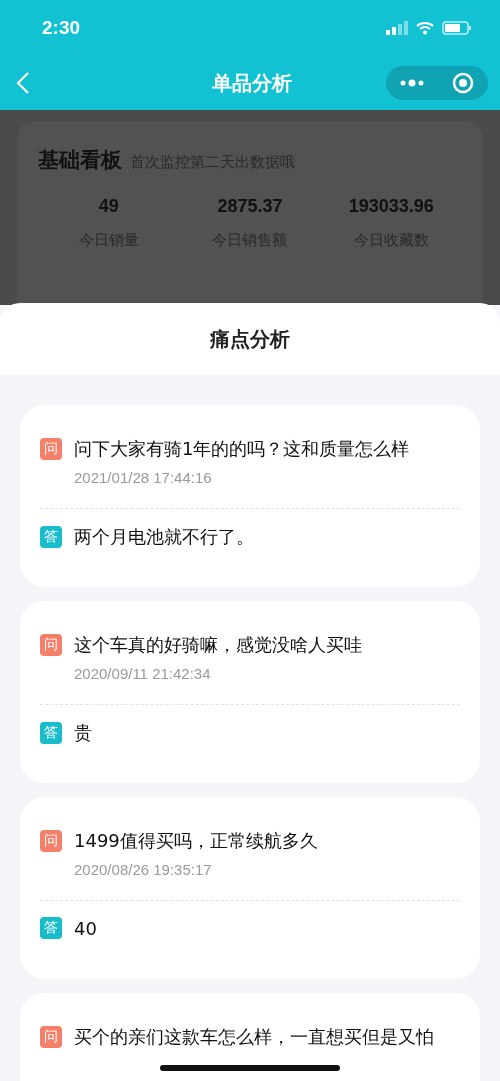 This screenshot has height=1081, width=500. I want to click on question-text: 这个车真的好骑嘛，感觉没啥人买哇, so click(218, 645).